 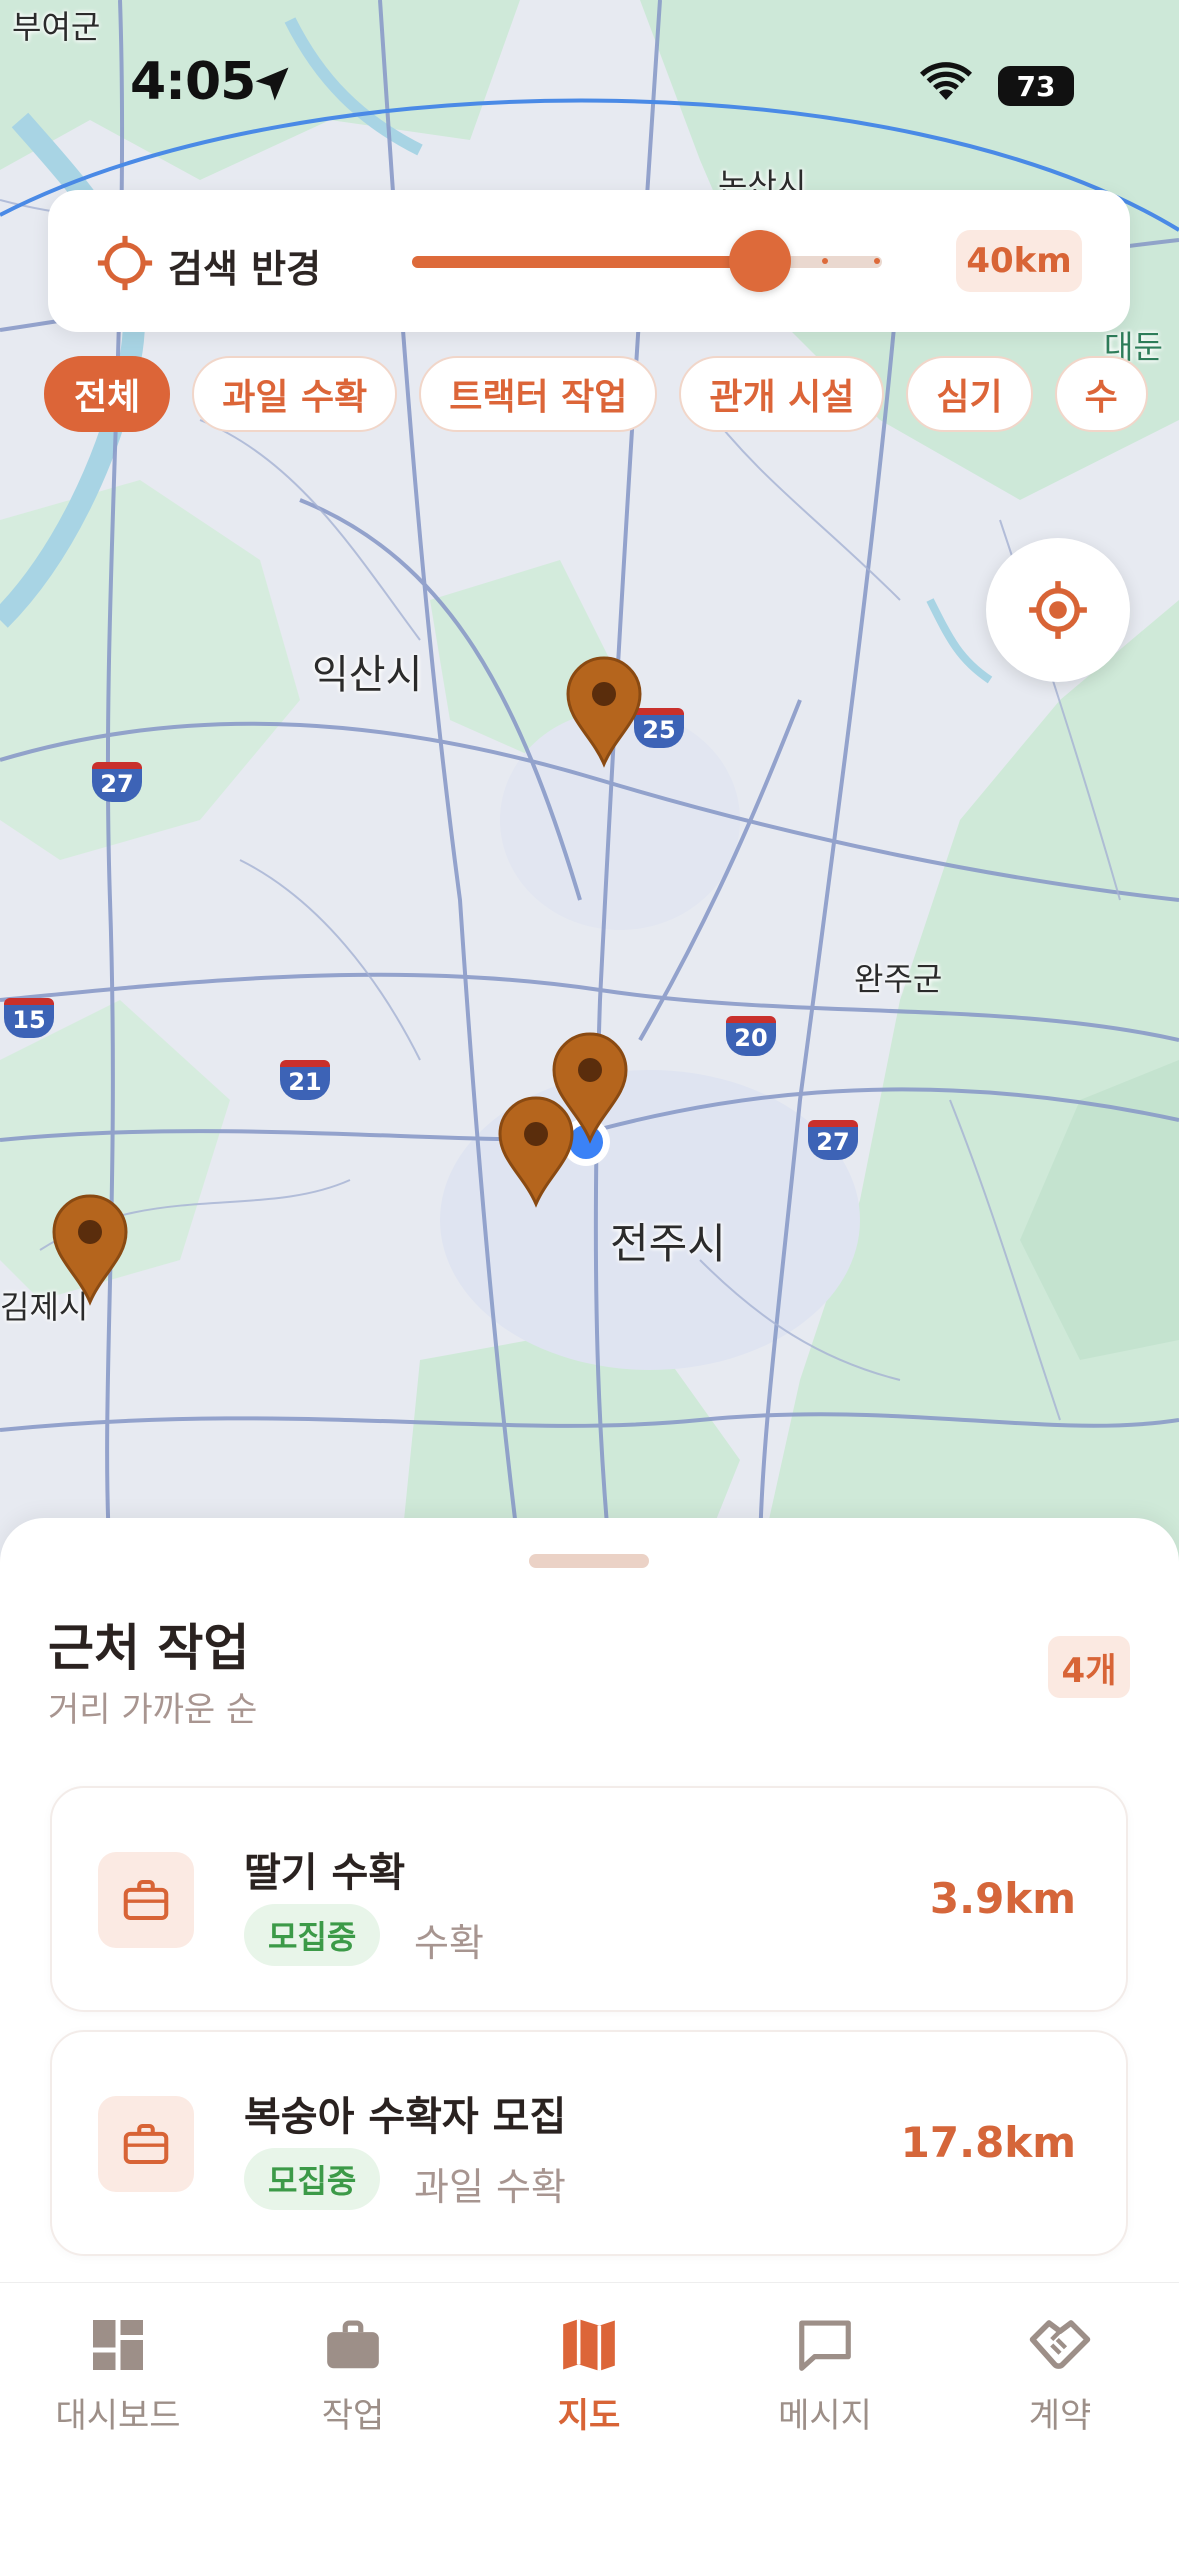 I want to click on target-icon, so click(x=1058, y=610).